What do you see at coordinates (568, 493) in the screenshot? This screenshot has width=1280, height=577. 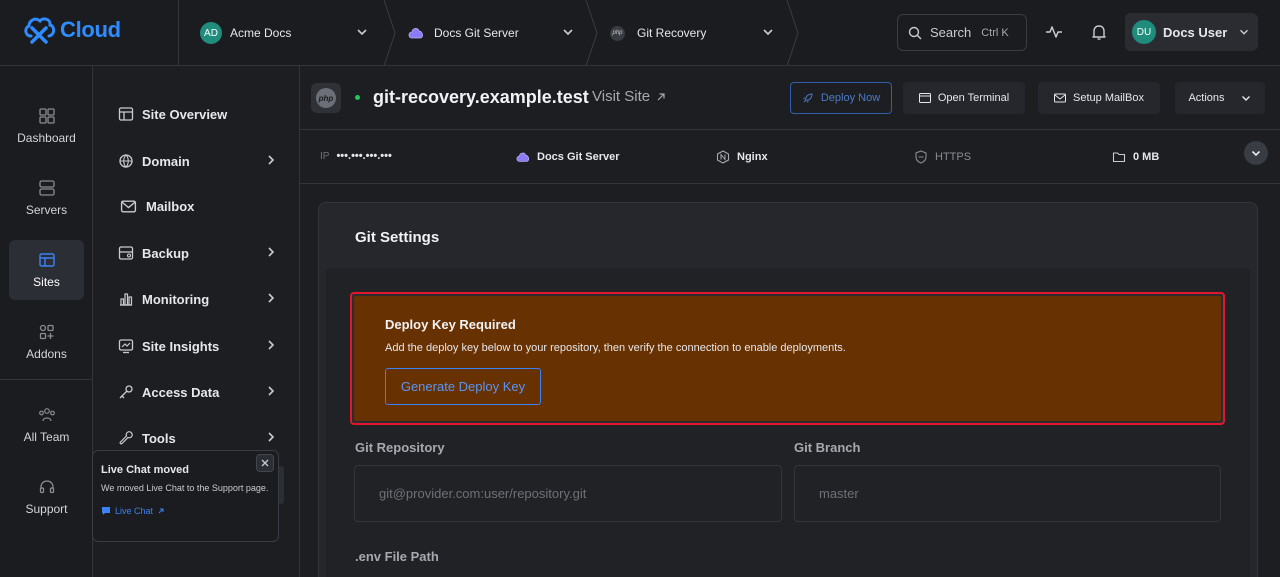 I see `git-repository-input: git@provider.com:user/repository.git` at bounding box center [568, 493].